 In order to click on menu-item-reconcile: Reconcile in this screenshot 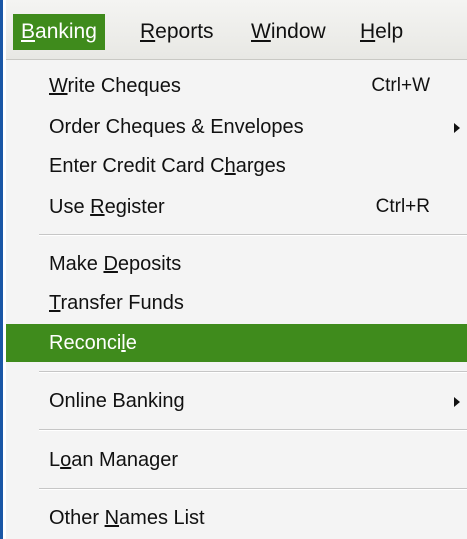, I will do `click(236, 343)`.